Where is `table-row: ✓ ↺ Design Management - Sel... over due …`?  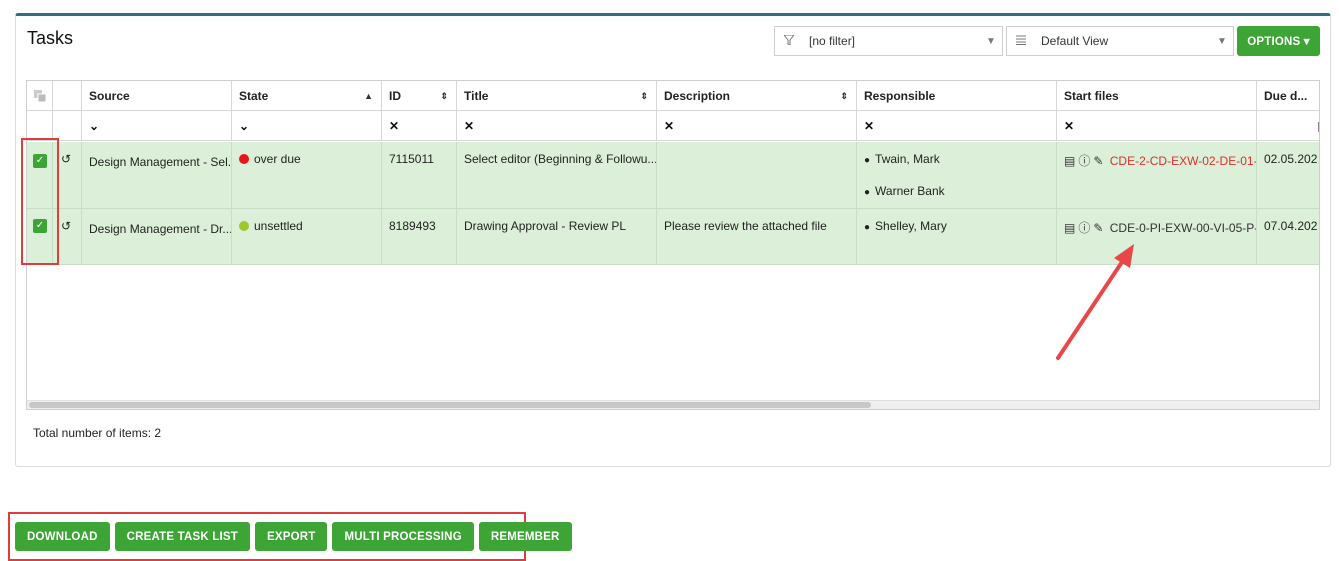
table-row: ✓ ↺ Design Management - Sel... over due … is located at coordinates (673, 175).